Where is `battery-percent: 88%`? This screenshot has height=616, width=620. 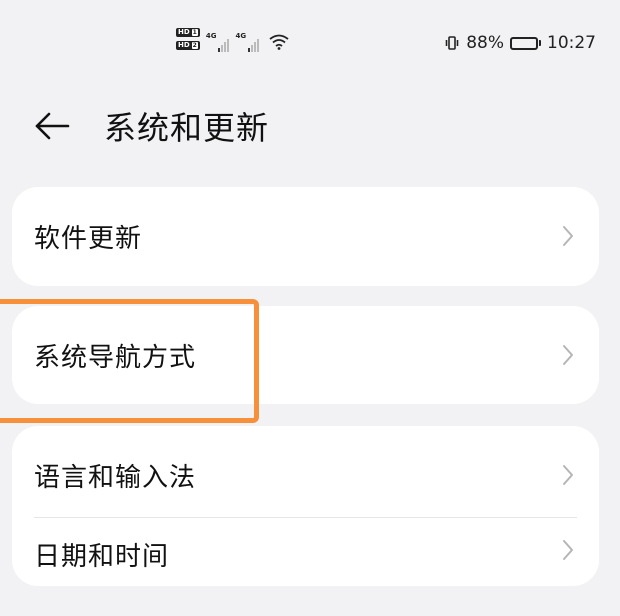 battery-percent: 88% is located at coordinates (485, 43).